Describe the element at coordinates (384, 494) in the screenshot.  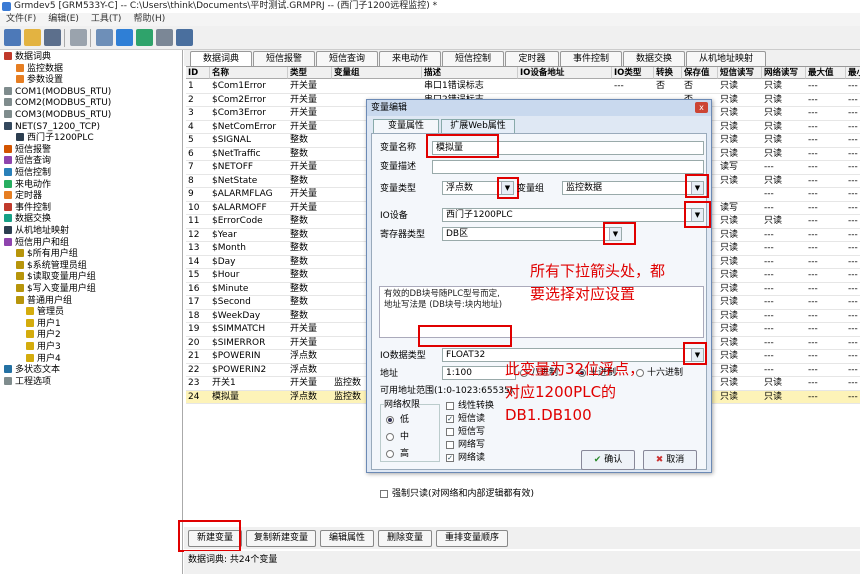
I see `force-readonly-checkbox` at that location.